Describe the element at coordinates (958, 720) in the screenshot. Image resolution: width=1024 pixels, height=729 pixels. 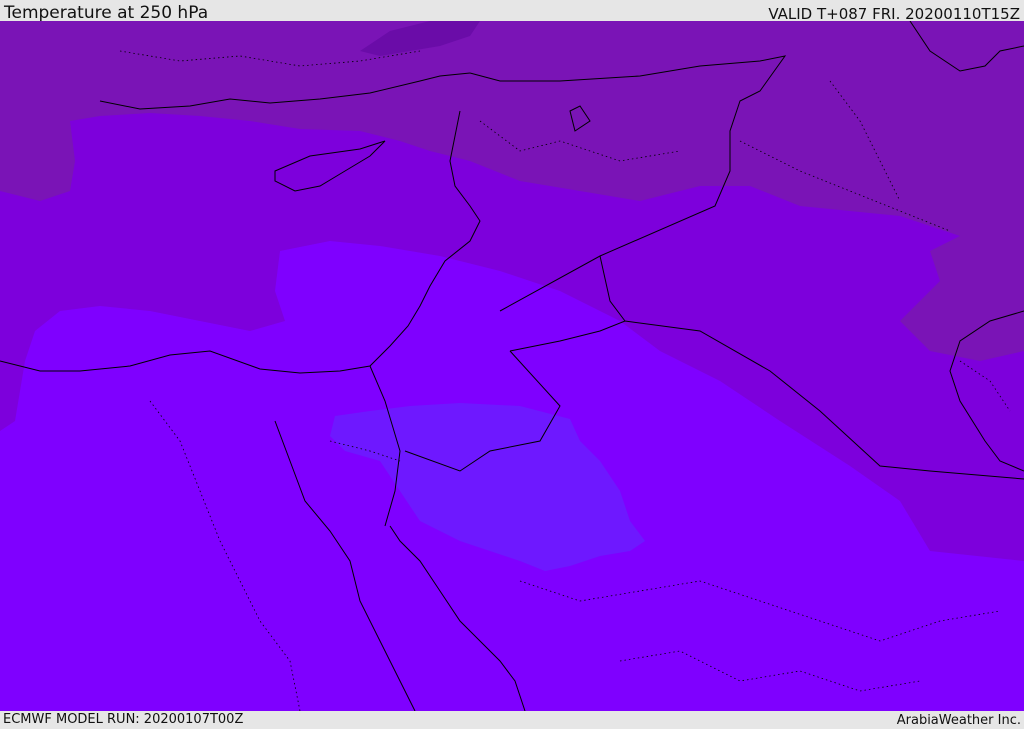
I see `credit-label: ArabiaWeather Inc.` at that location.